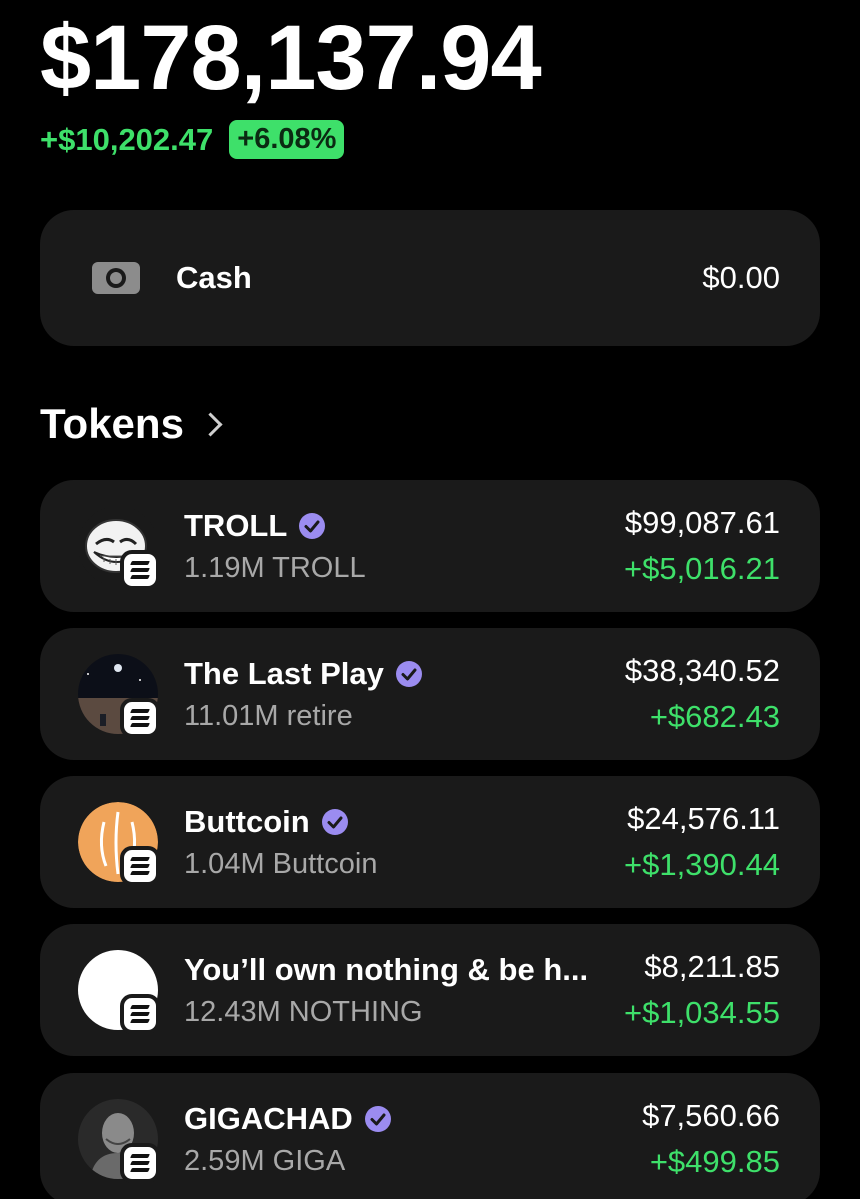  What do you see at coordinates (741, 277) in the screenshot?
I see `cash-value: $0.00` at bounding box center [741, 277].